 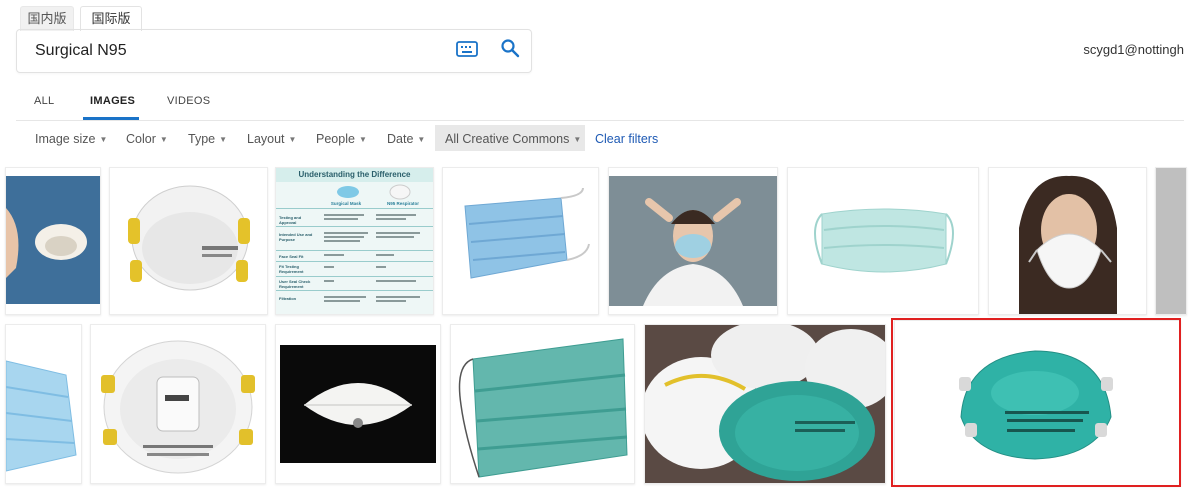 What do you see at coordinates (527, 233) in the screenshot?
I see `photo-surgical-mask-blue` at bounding box center [527, 233].